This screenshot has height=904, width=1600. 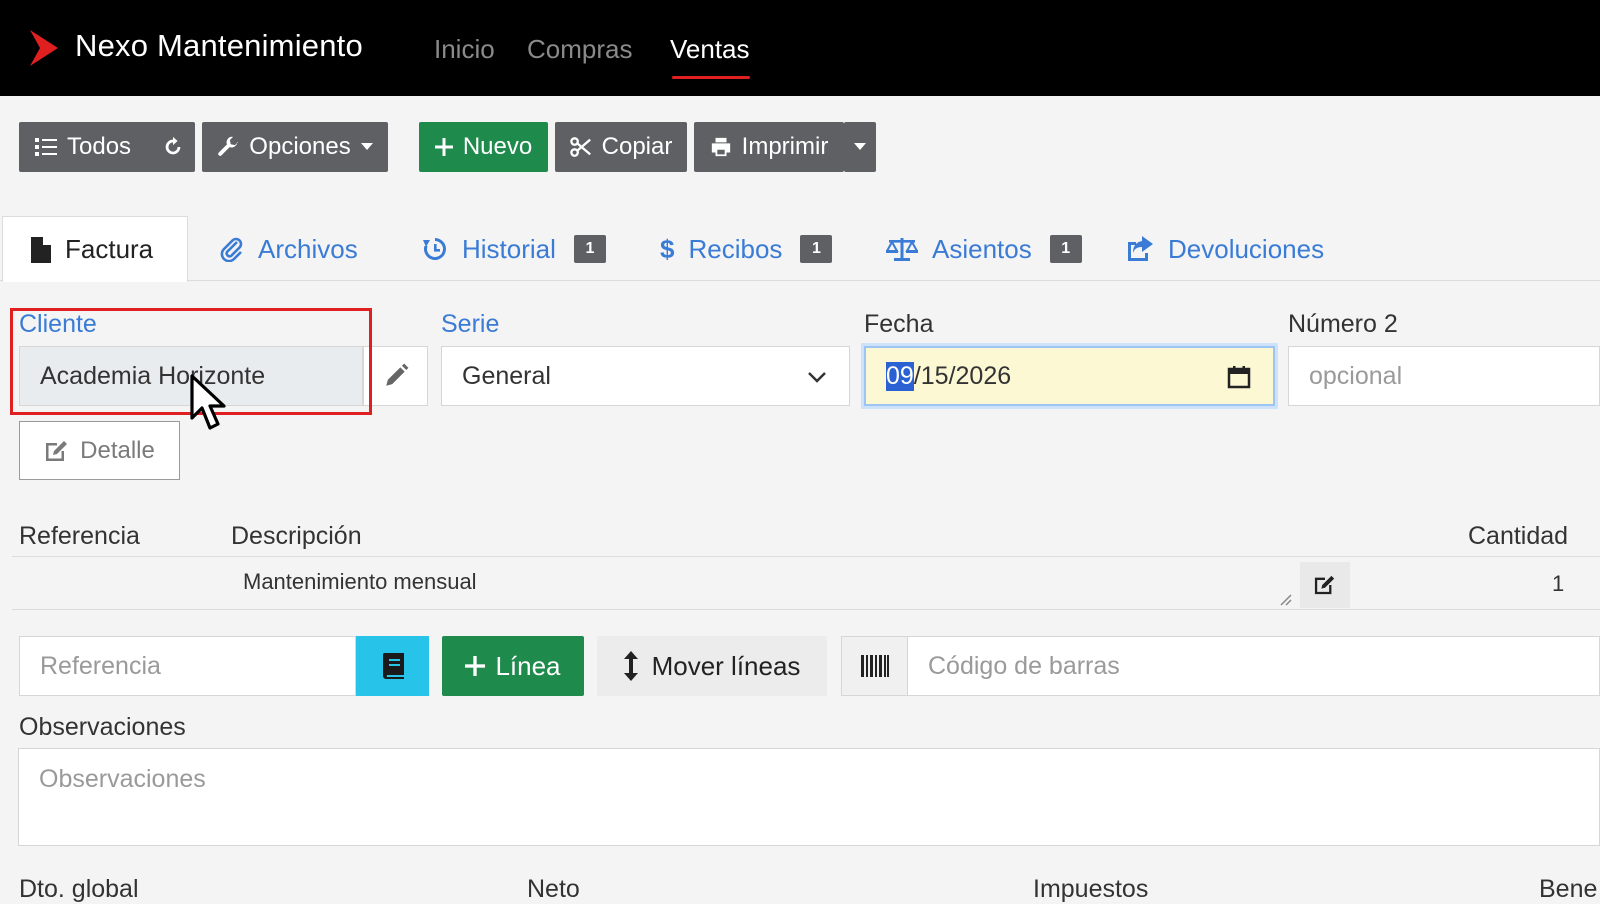 What do you see at coordinates (187, 666) in the screenshot?
I see `referencia-input: Referencia` at bounding box center [187, 666].